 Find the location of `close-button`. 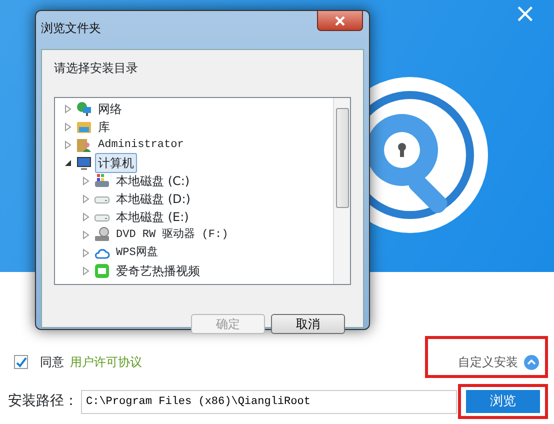

close-button is located at coordinates (340, 21).